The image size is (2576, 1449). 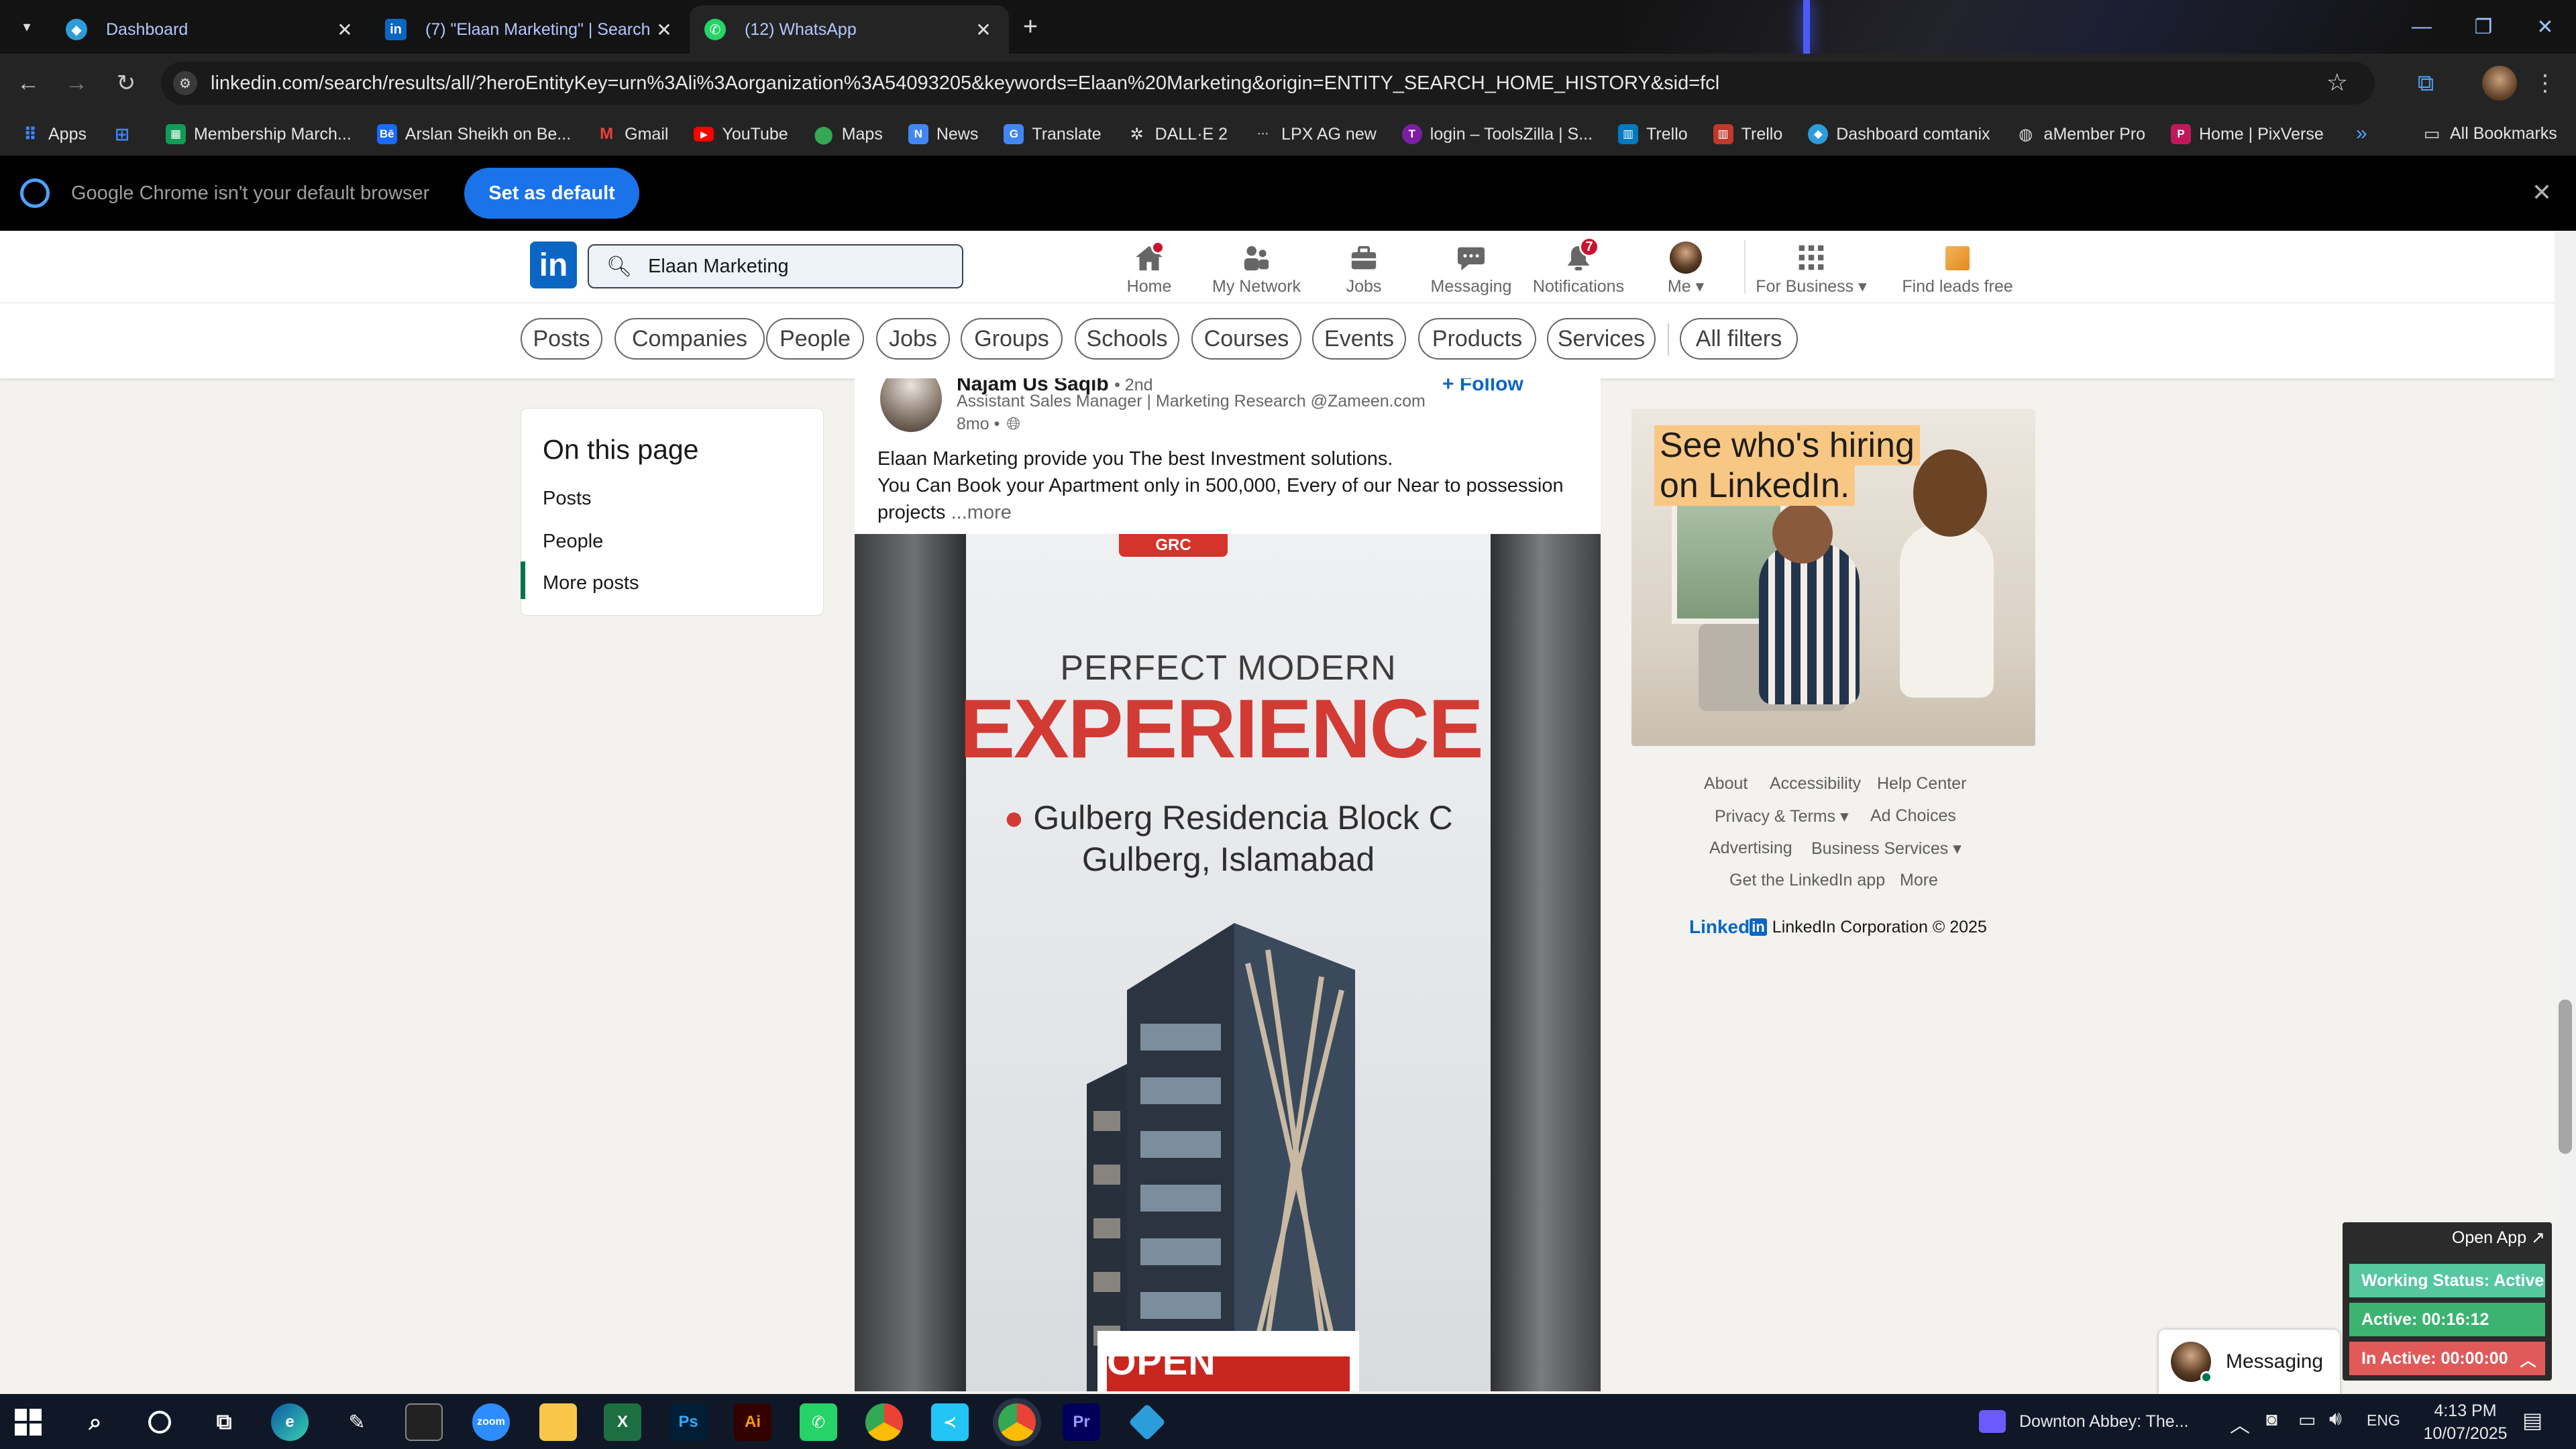 I want to click on on-this-page-posts: Posts, so click(x=567, y=499).